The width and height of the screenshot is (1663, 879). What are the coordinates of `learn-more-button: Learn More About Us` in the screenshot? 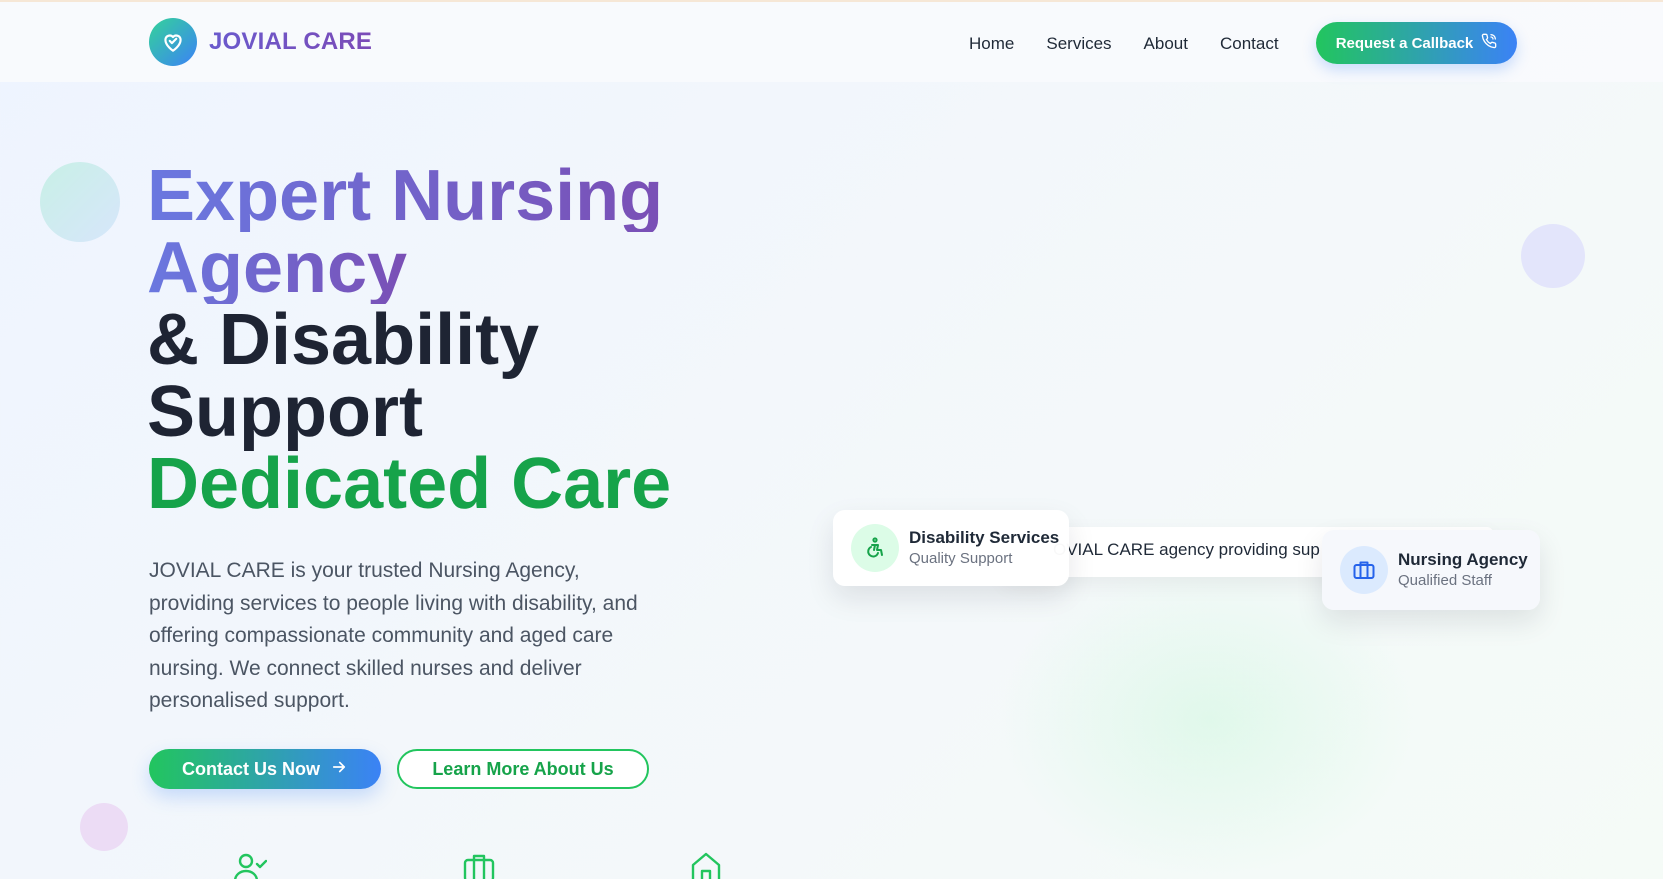 It's located at (523, 769).